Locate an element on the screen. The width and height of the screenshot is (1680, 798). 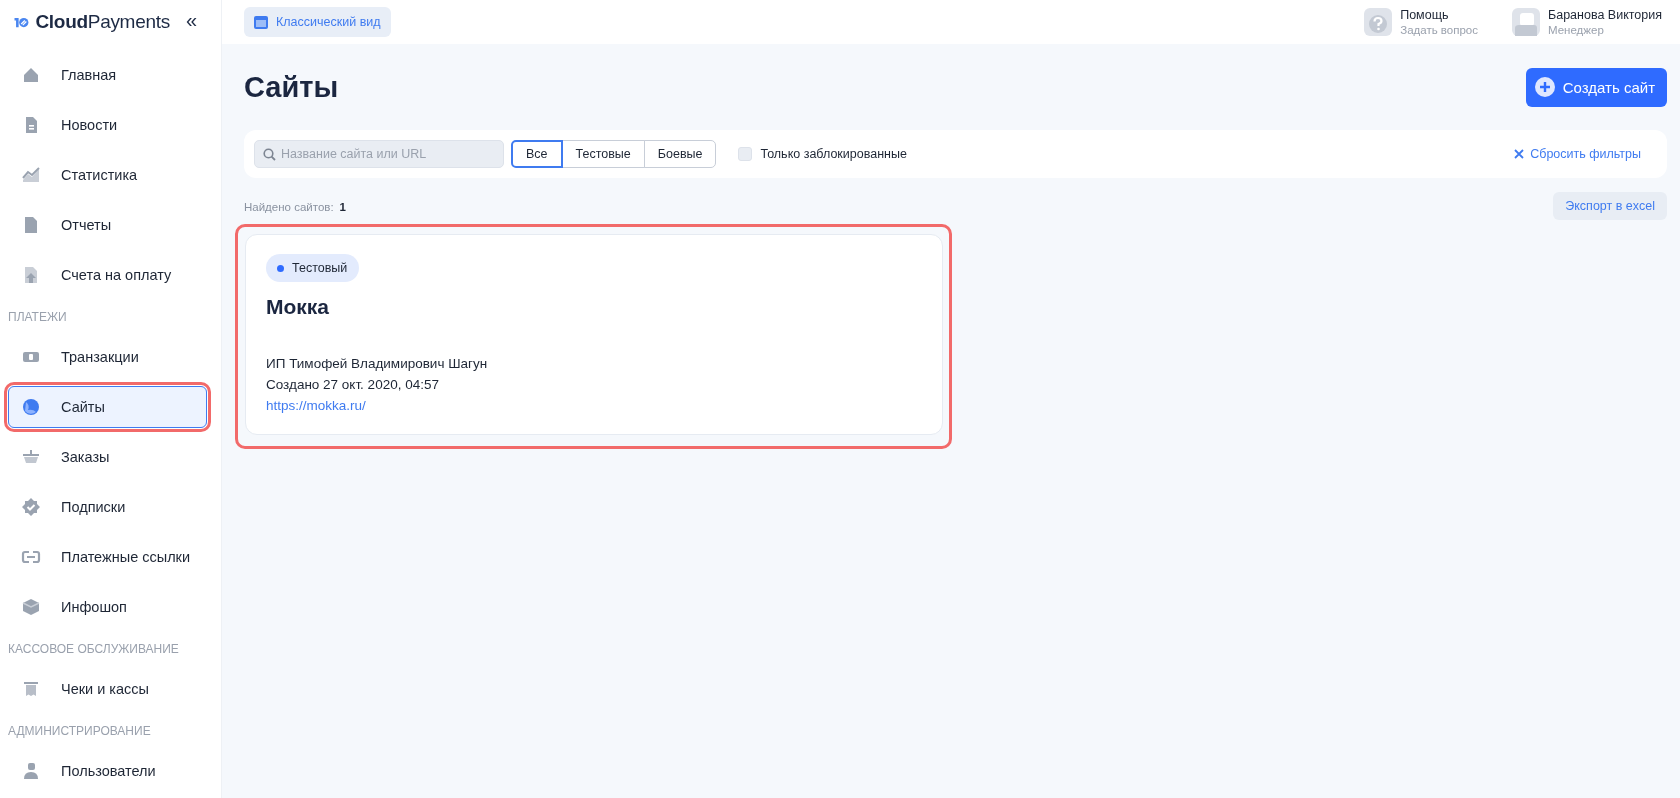
checkbox is located at coordinates (745, 154).